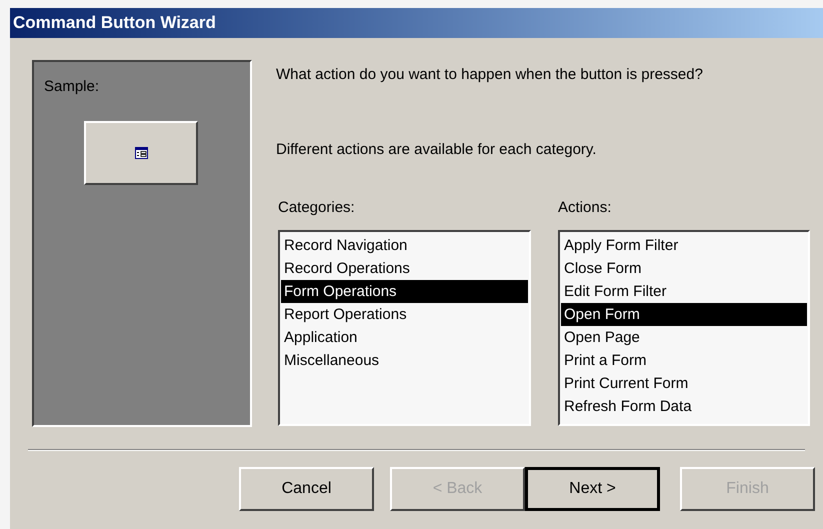 Image resolution: width=823 pixels, height=529 pixels. I want to click on hint-text: Different actions are available for each category., so click(437, 150).